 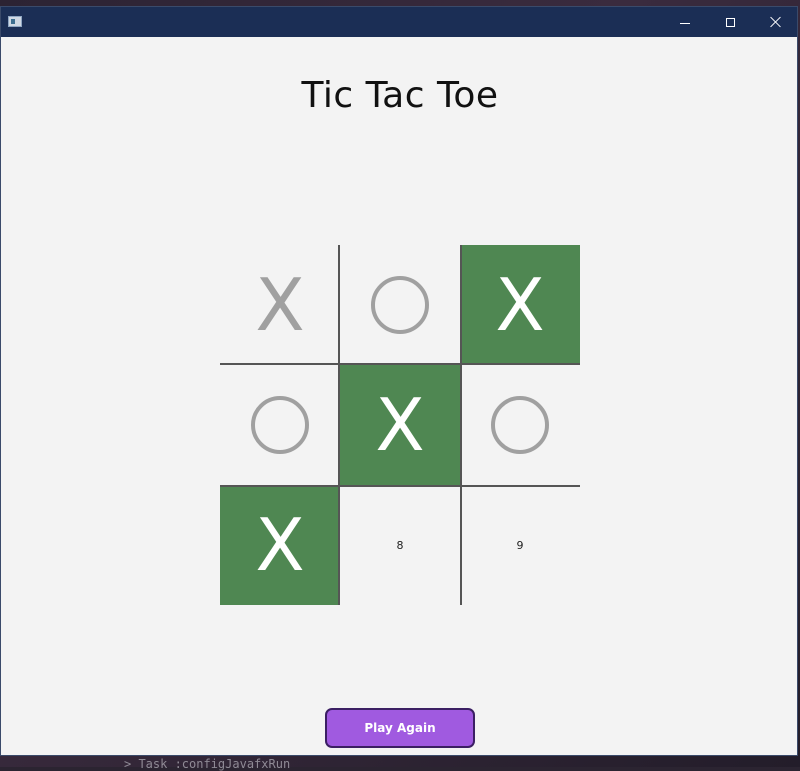 I want to click on cell-number-label: 9, so click(x=520, y=545).